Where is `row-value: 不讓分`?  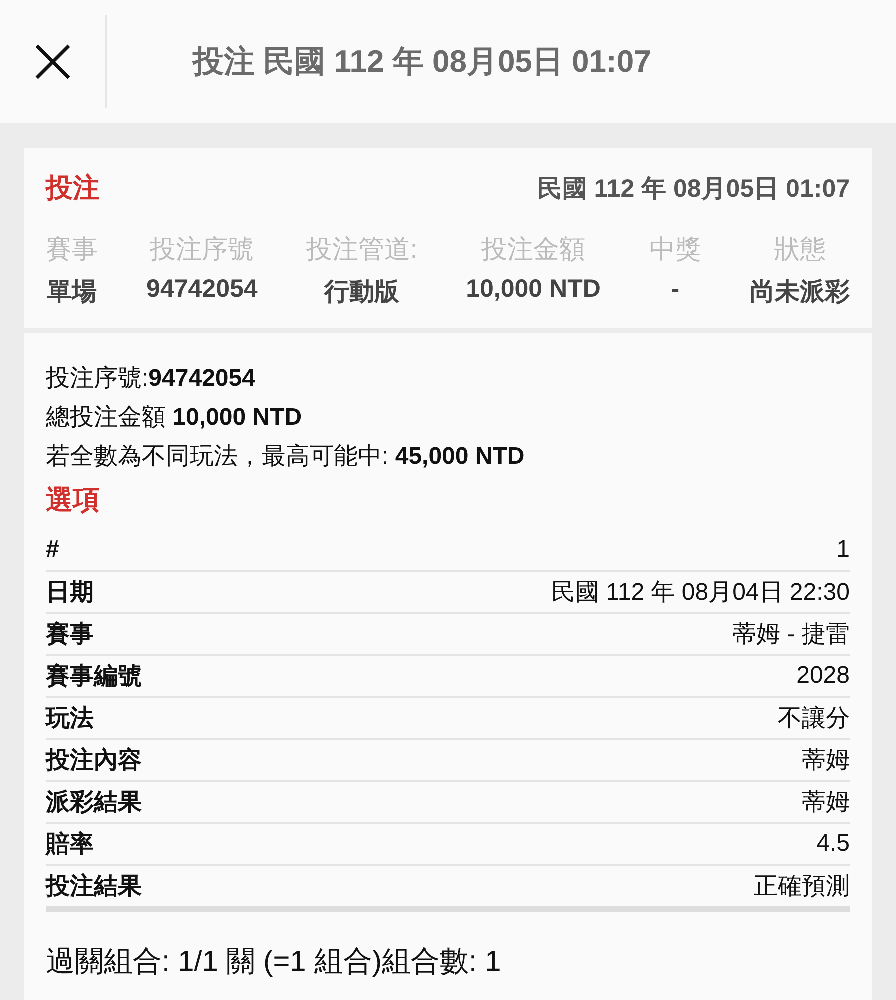 row-value: 不讓分 is located at coordinates (814, 719).